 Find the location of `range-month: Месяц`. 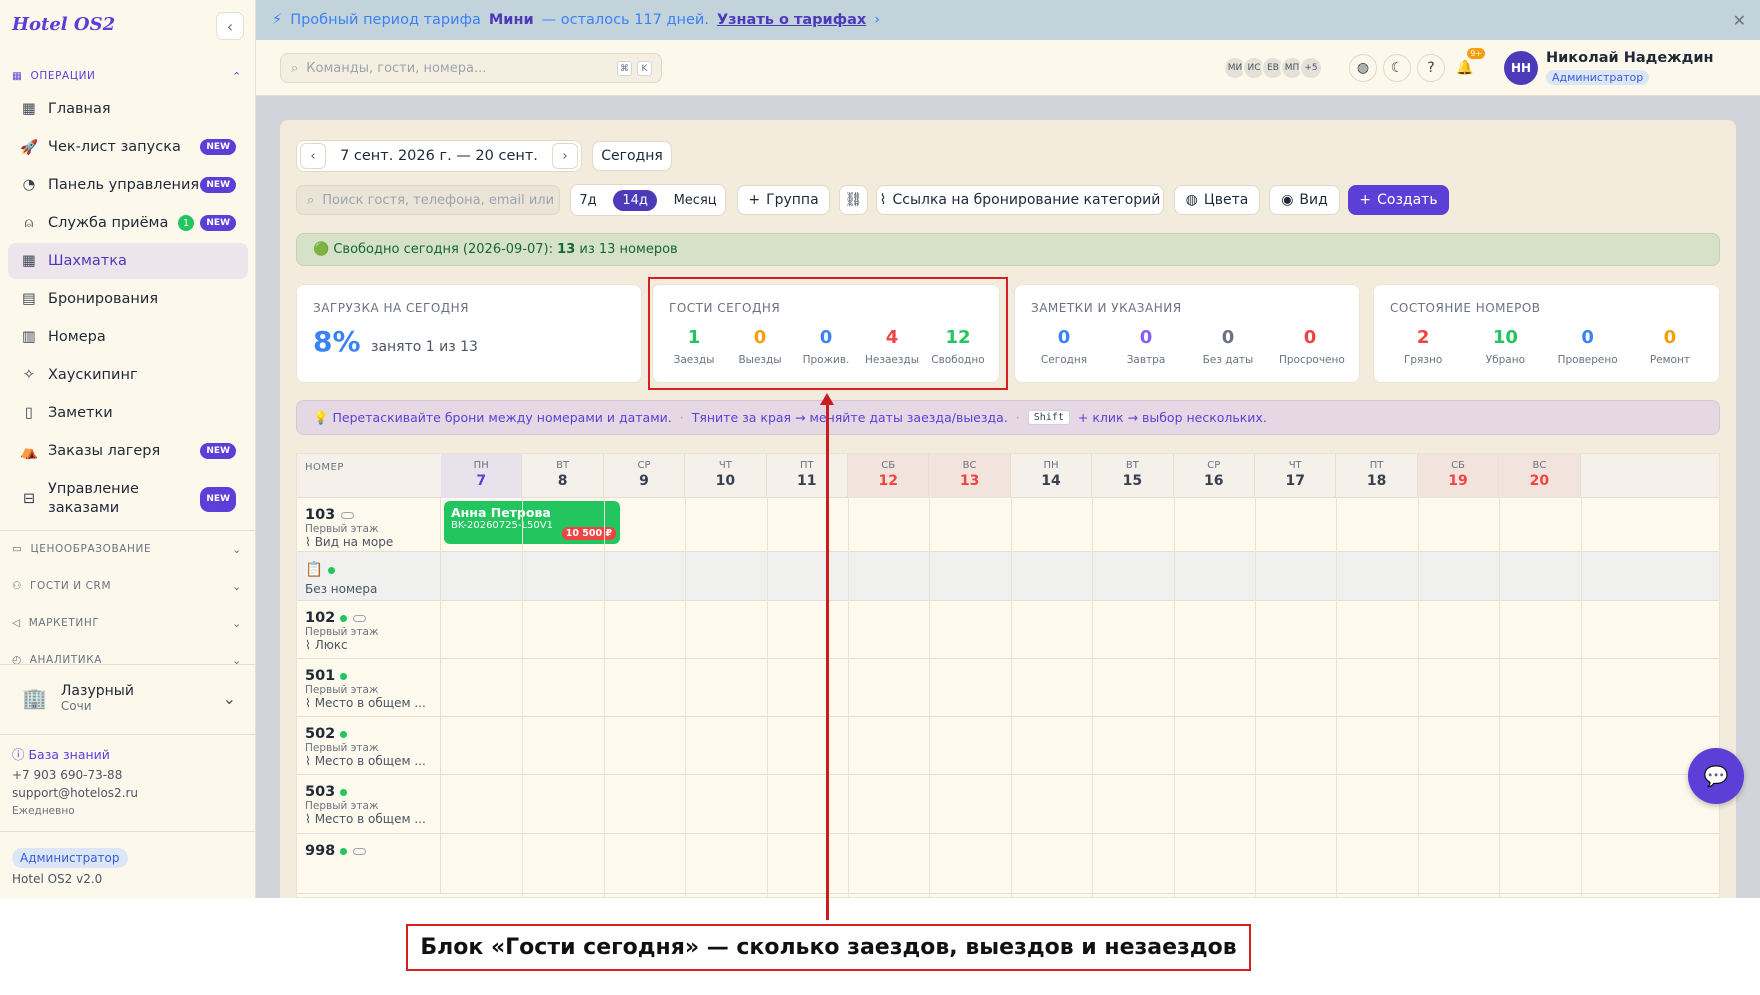

range-month: Месяц is located at coordinates (695, 200).